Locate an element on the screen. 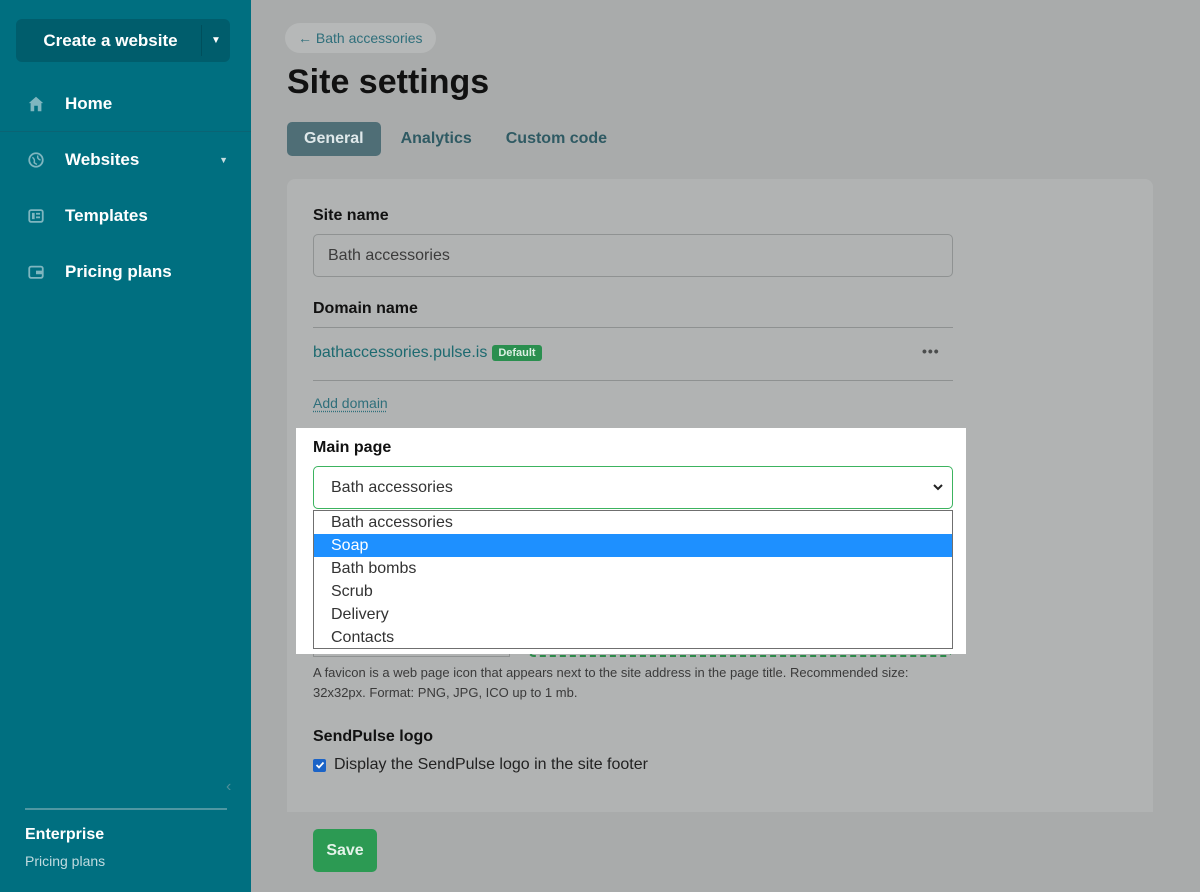  dropdown-option: Bath accessories is located at coordinates (633, 522).